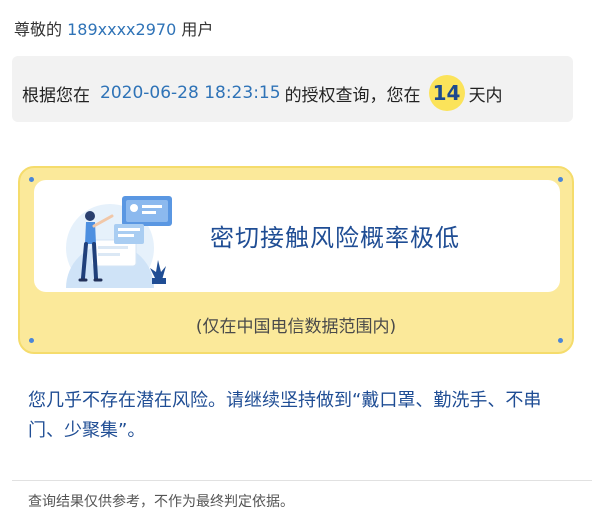 This screenshot has height=520, width=592. Describe the element at coordinates (302, 480) in the screenshot. I see `divider` at that location.